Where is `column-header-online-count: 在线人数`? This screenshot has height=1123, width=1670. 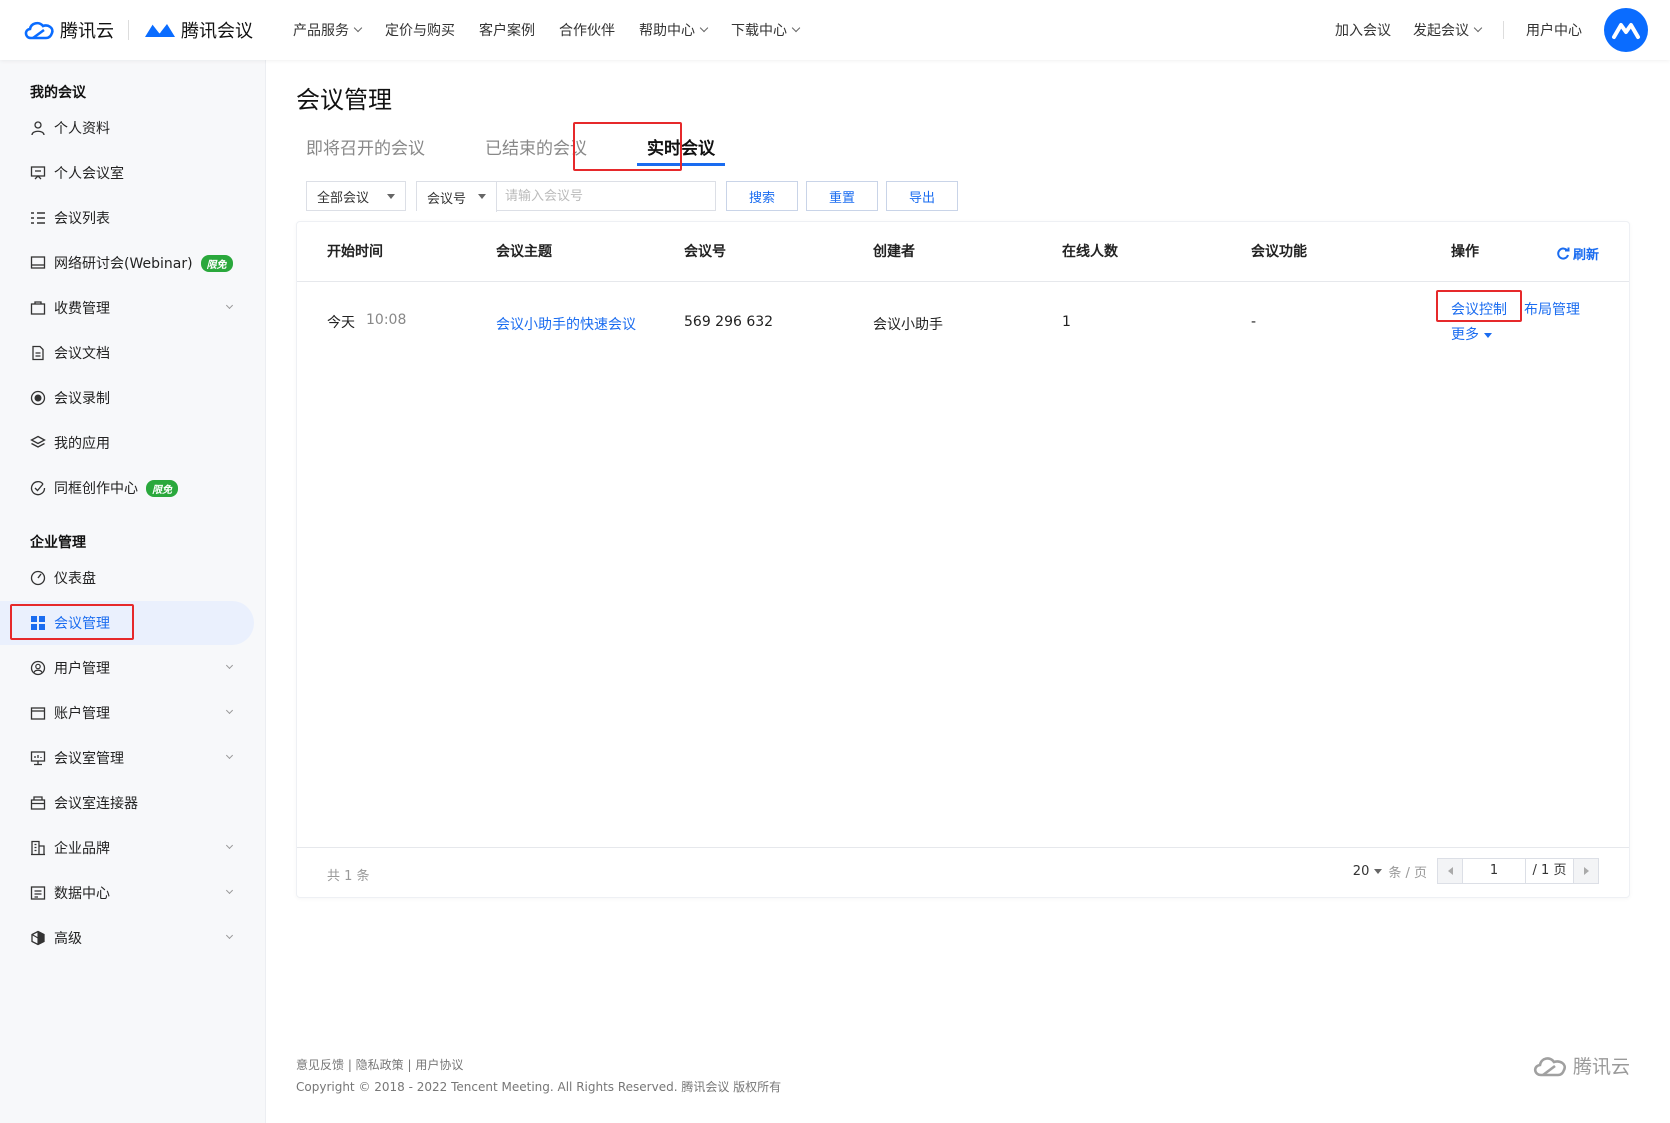
column-header-online-count: 在线人数 is located at coordinates (1090, 252).